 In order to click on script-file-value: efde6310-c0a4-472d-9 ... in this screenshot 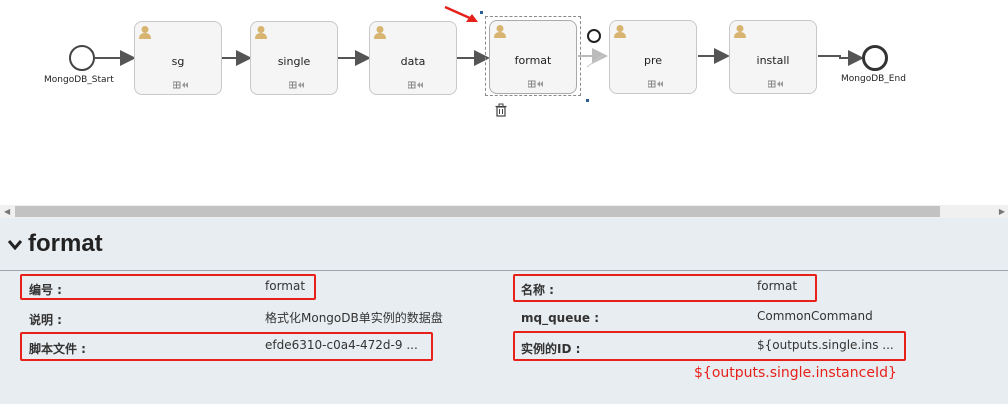, I will do `click(341, 345)`.